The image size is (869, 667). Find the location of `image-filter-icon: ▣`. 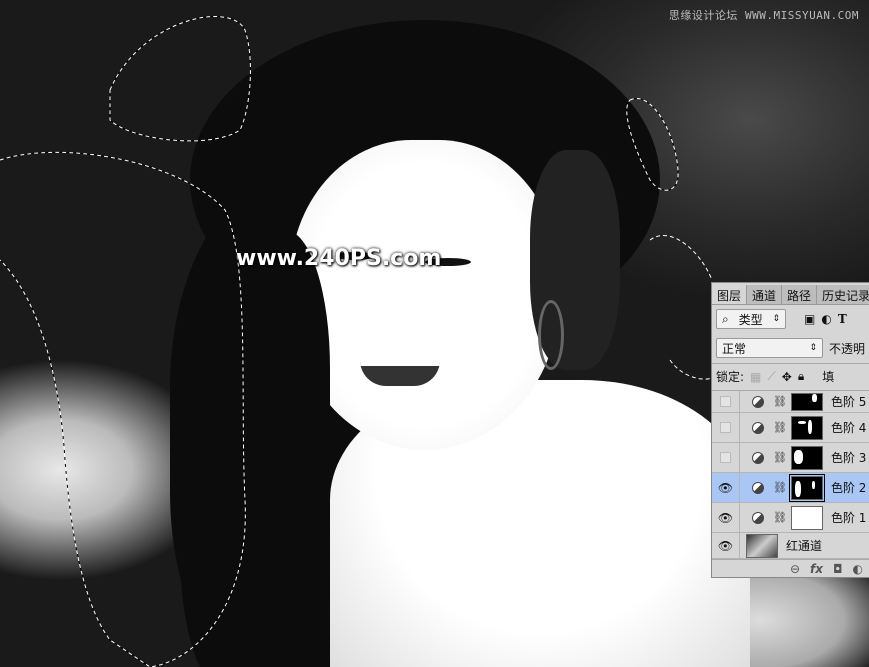

image-filter-icon: ▣ is located at coordinates (809, 319).